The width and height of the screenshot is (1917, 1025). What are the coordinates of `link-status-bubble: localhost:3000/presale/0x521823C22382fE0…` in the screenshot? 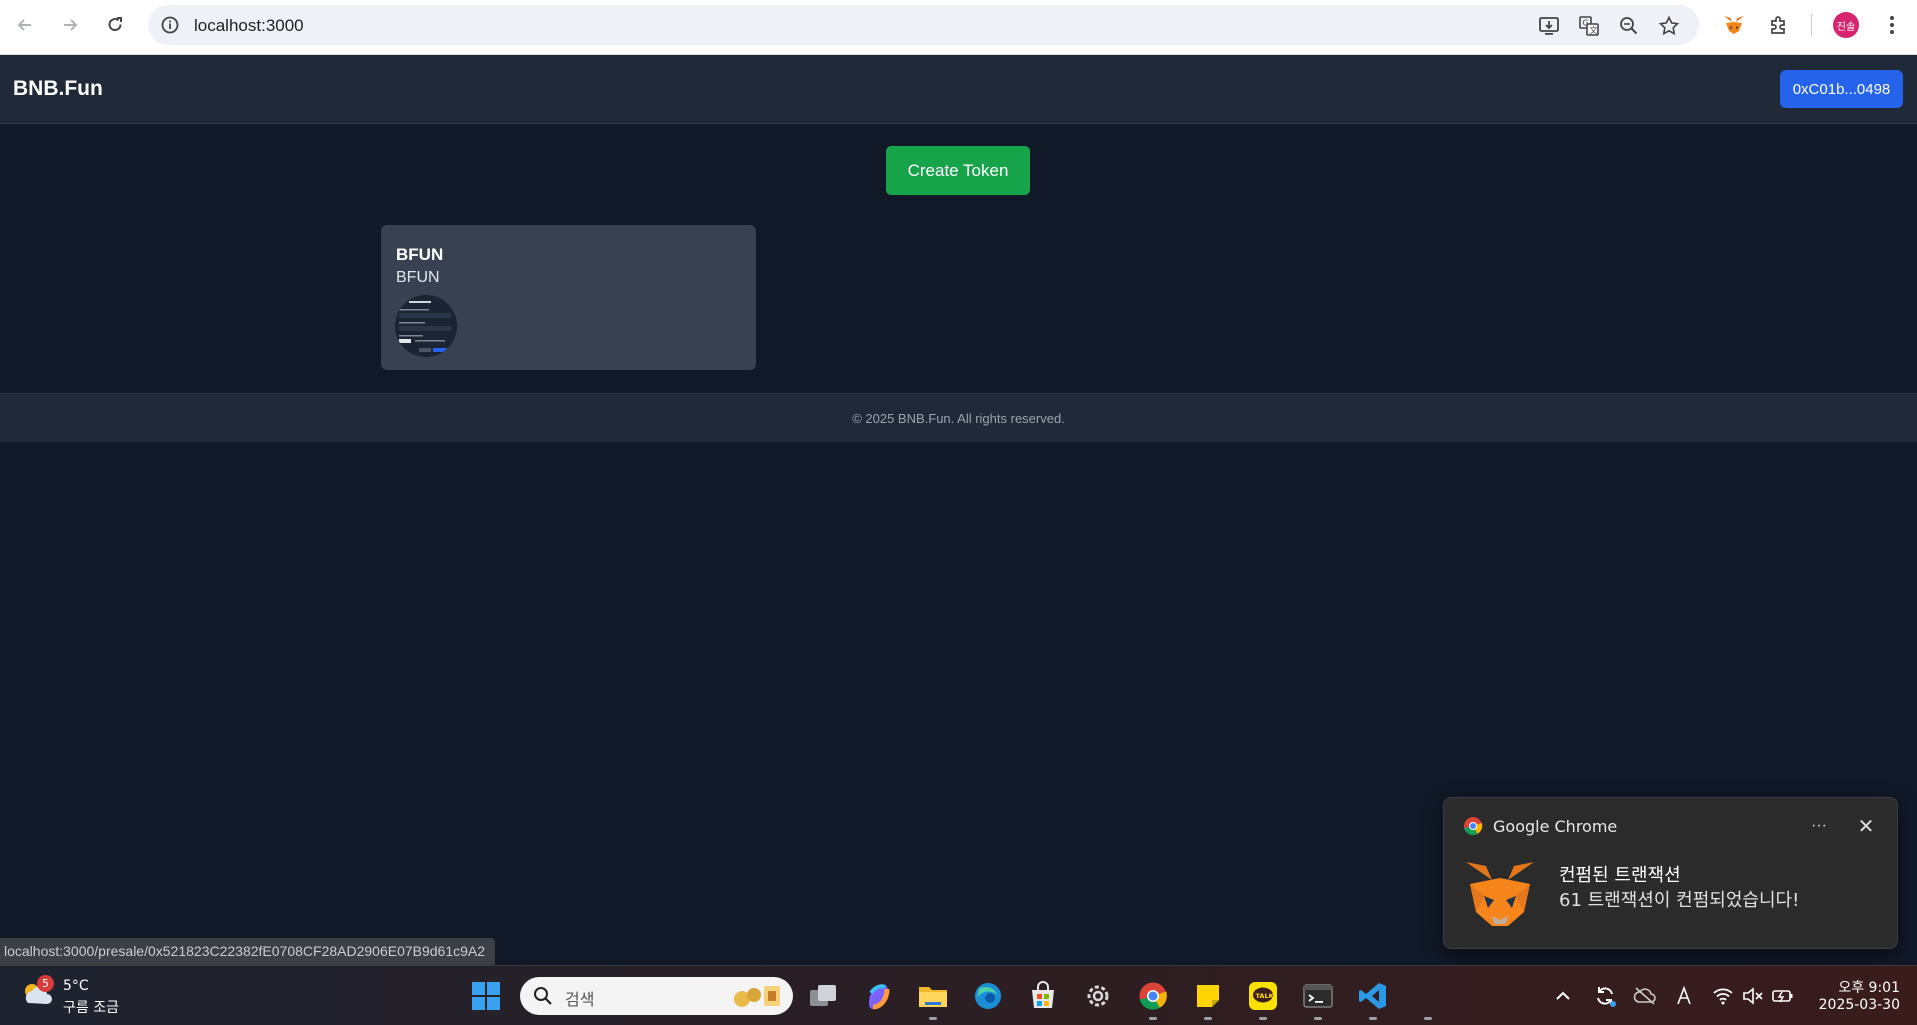 It's located at (248, 951).